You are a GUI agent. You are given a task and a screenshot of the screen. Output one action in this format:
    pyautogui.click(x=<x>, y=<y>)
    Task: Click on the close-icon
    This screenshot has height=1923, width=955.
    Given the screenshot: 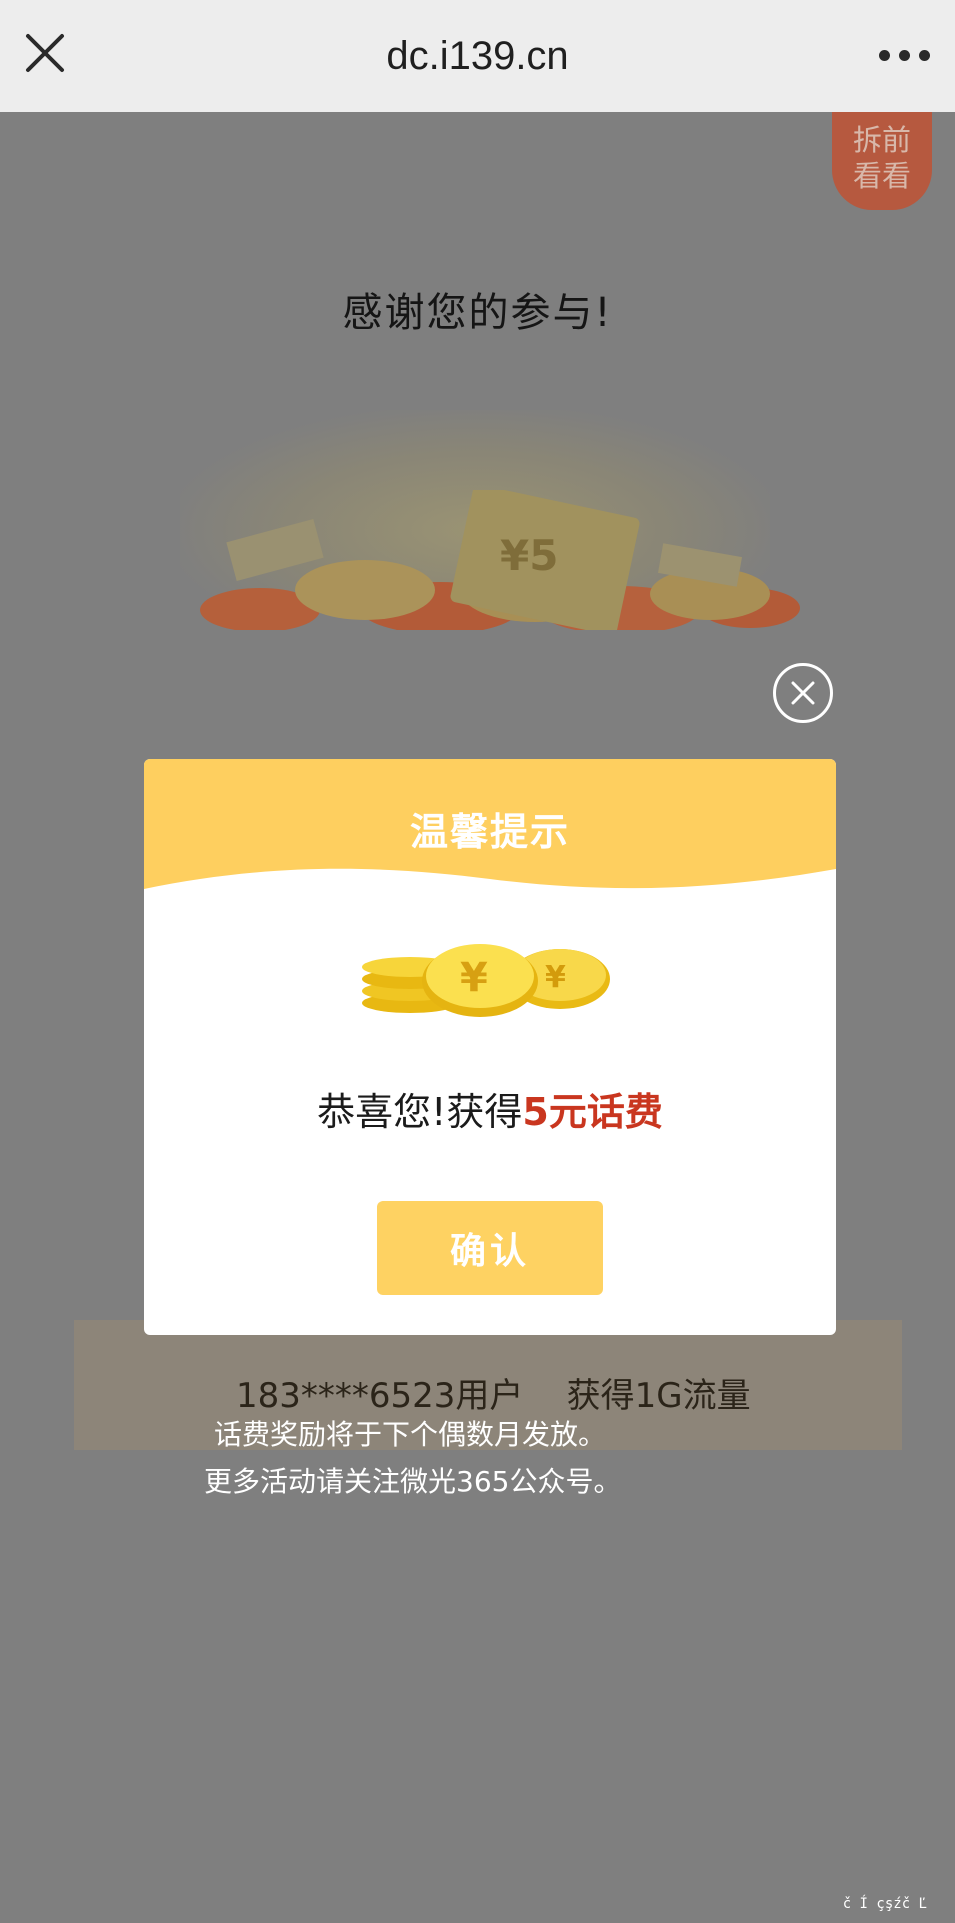 What is the action you would take?
    pyautogui.click(x=803, y=693)
    